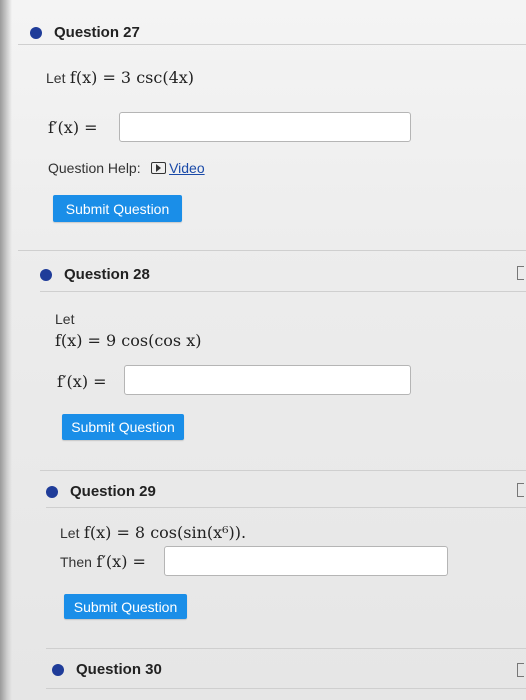 The image size is (526, 700). I want to click on question-28-header: Question 28, so click(95, 274).